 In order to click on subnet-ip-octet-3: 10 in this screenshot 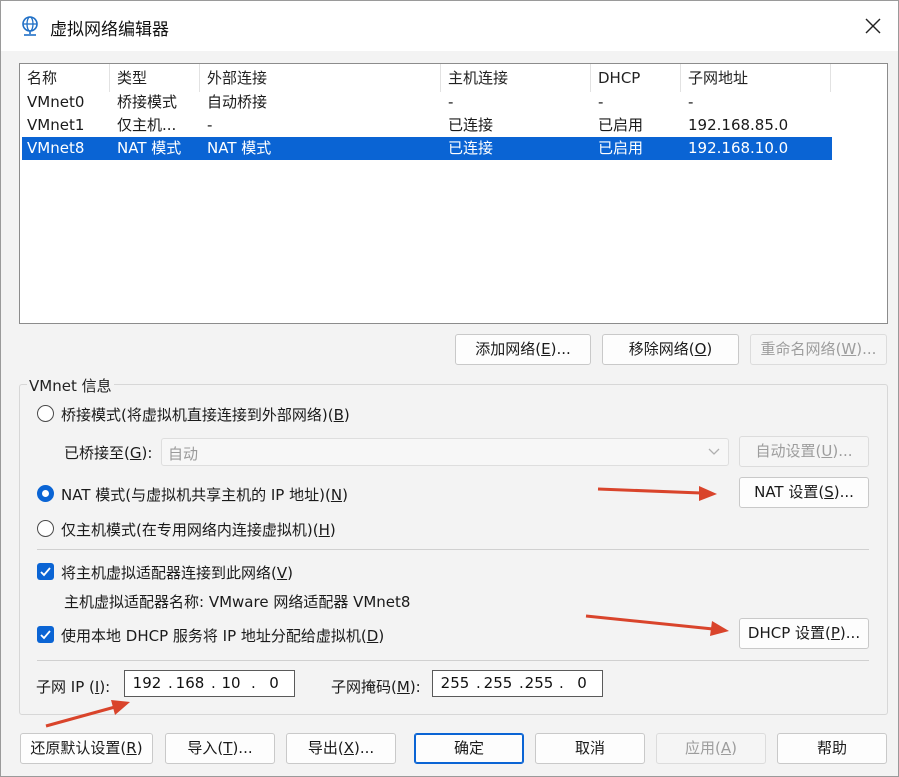, I will do `click(231, 683)`.